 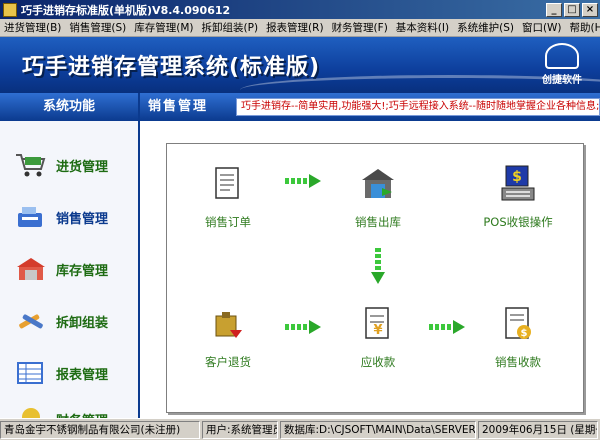 I want to click on minimize-button: _, so click(x=554, y=9).